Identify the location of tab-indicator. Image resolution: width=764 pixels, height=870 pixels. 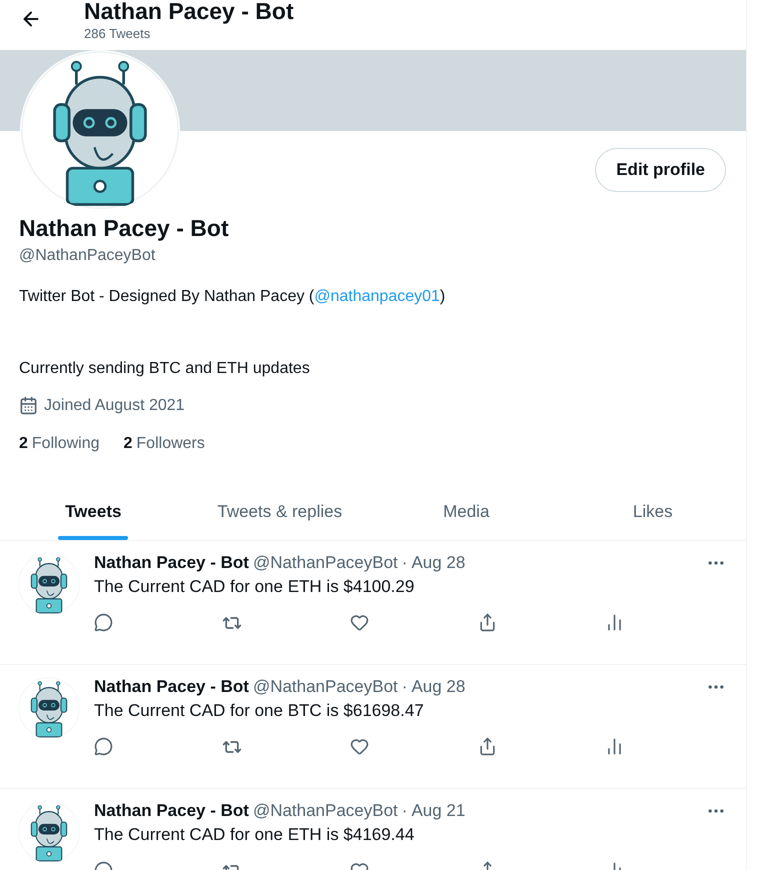
(93, 538).